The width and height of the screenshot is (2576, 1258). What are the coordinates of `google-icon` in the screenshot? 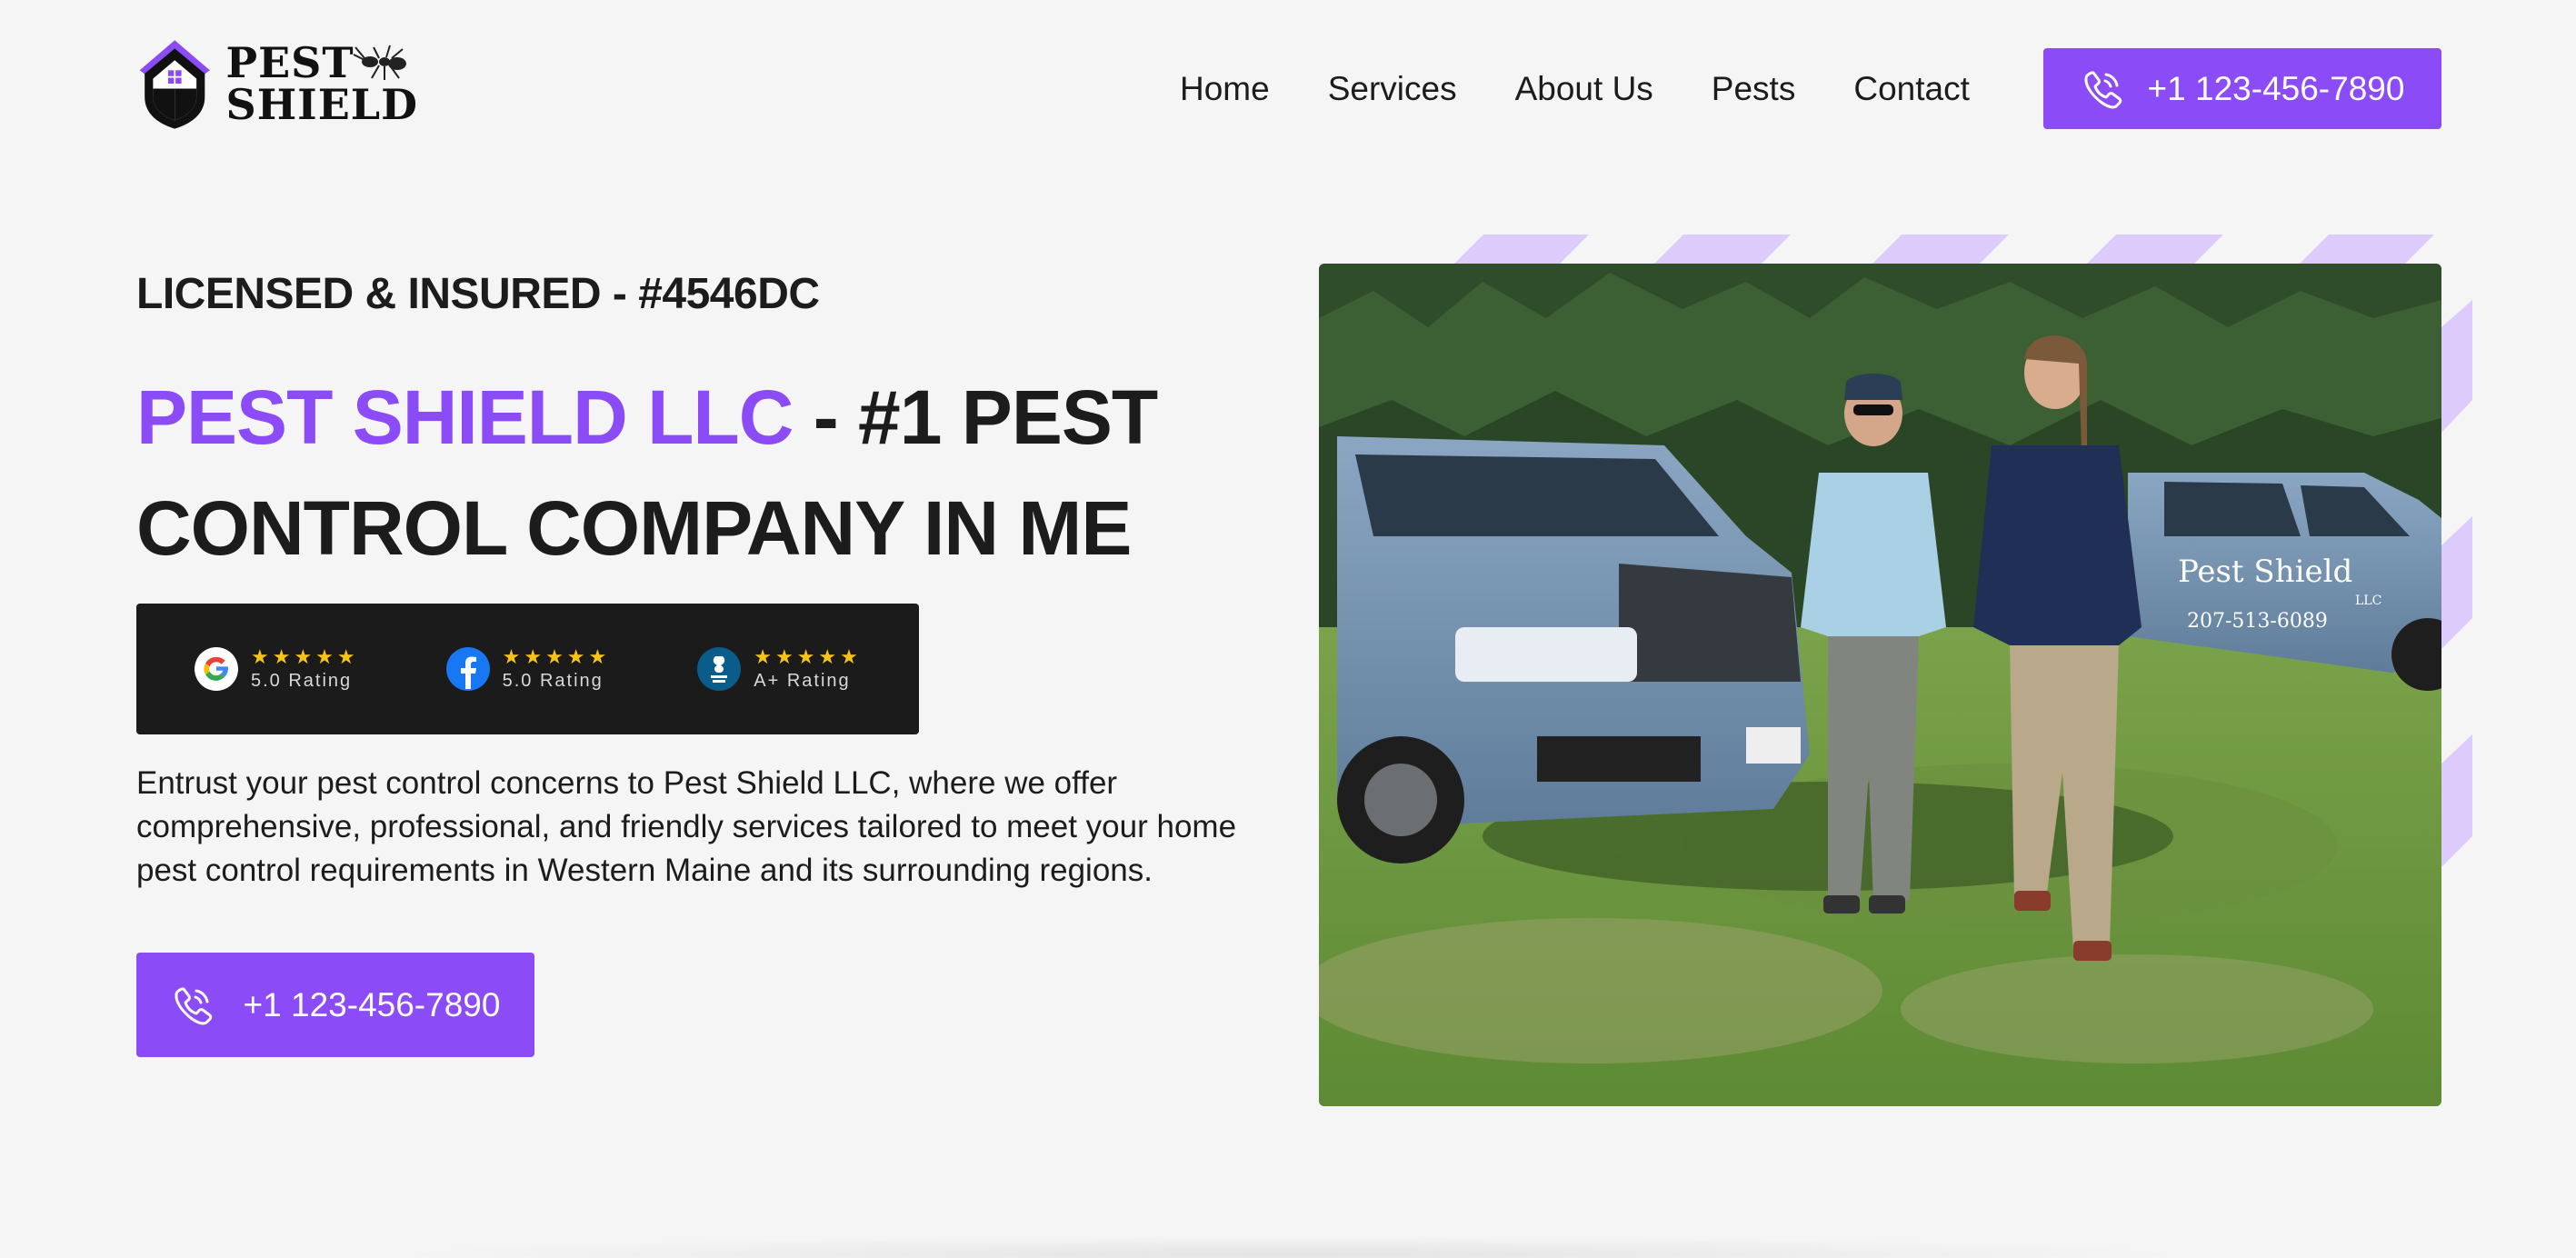 It's located at (216, 669).